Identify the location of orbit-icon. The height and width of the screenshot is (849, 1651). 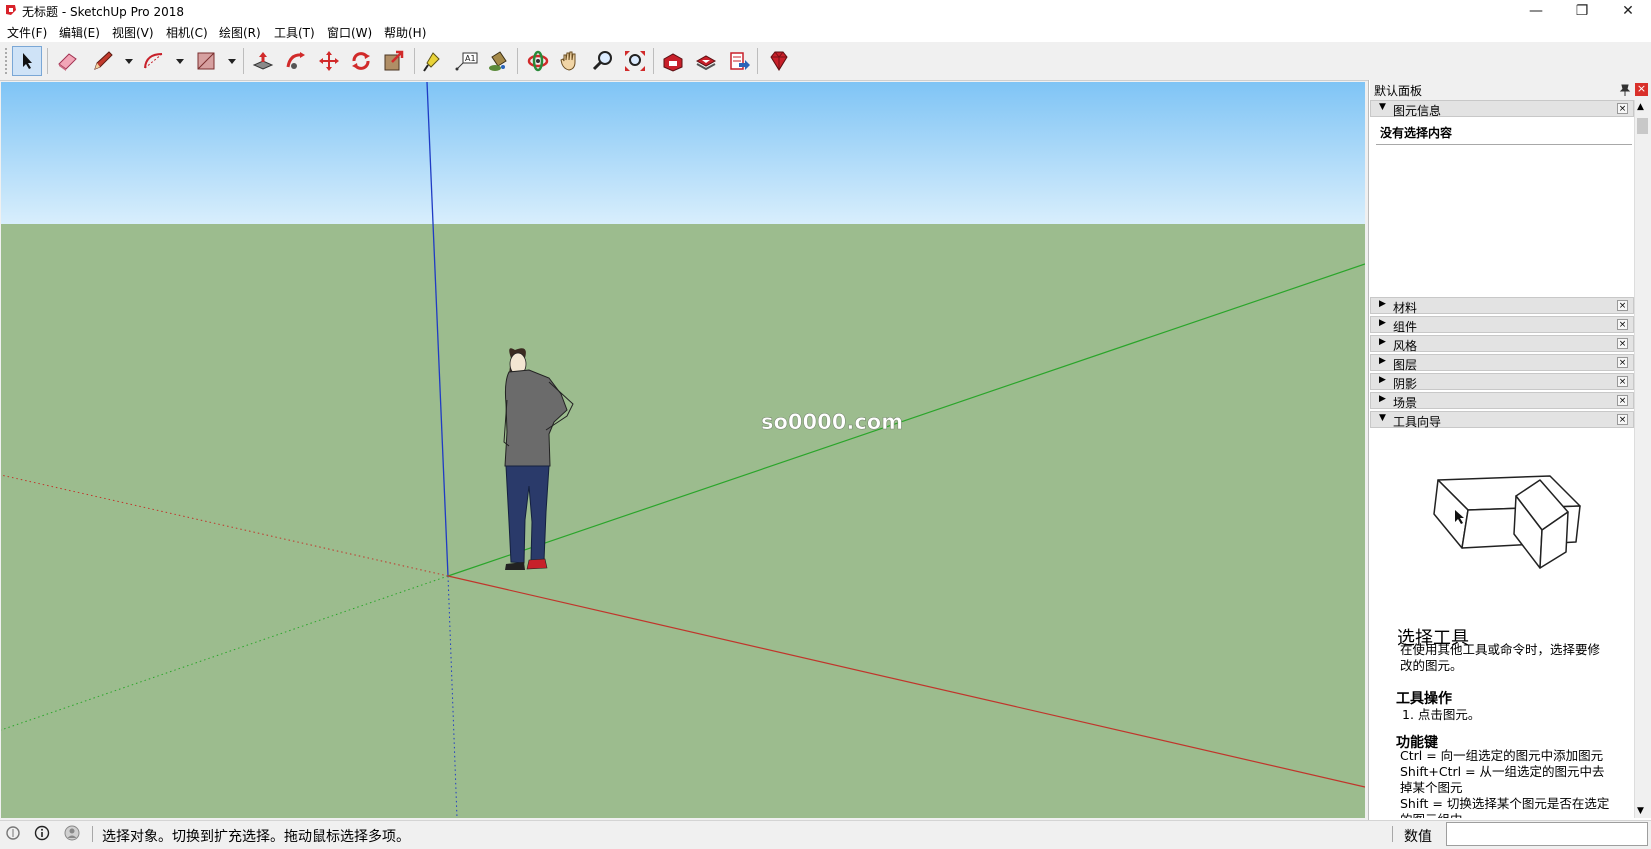
(538, 61).